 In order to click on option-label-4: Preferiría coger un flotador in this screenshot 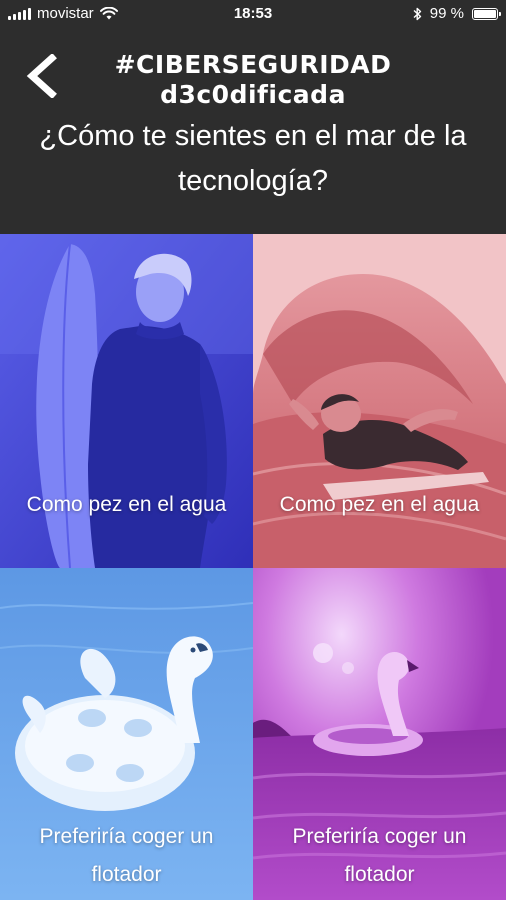, I will do `click(379, 855)`.